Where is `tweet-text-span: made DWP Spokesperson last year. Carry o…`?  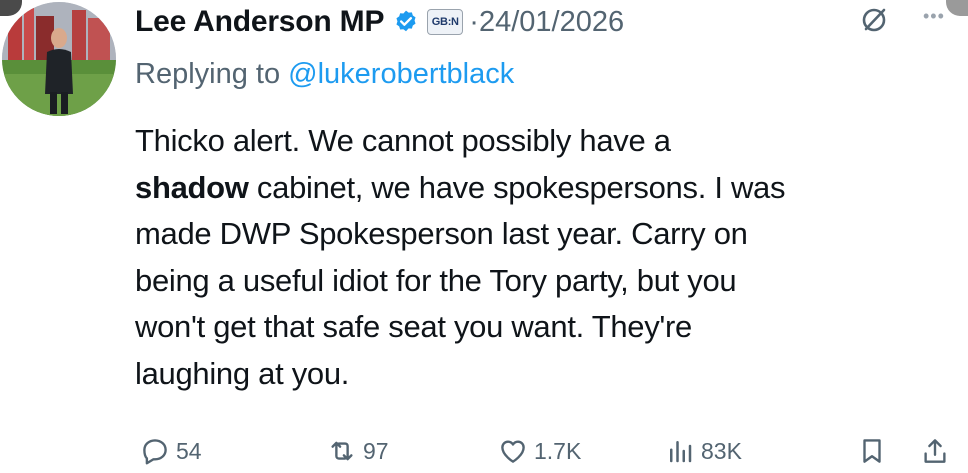 tweet-text-span: made DWP Spokesperson last year. Carry o… is located at coordinates (441, 234).